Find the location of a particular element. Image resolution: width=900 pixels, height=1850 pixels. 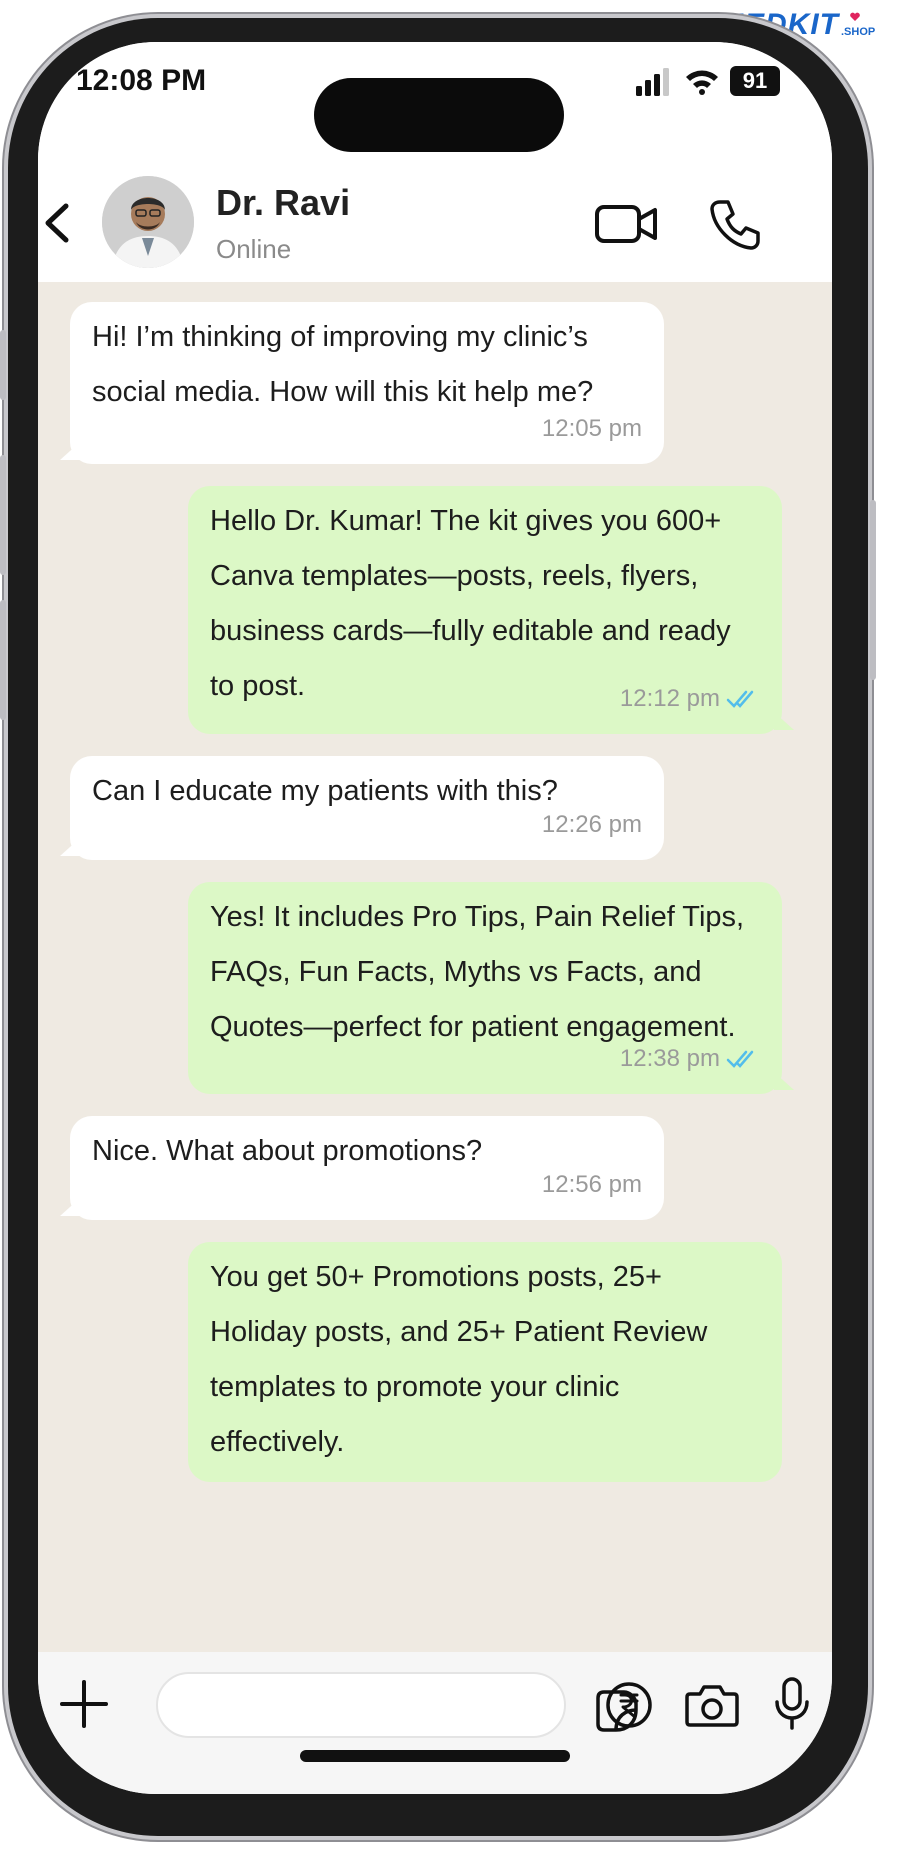

message-time: 12:05 pm is located at coordinates (591, 428).